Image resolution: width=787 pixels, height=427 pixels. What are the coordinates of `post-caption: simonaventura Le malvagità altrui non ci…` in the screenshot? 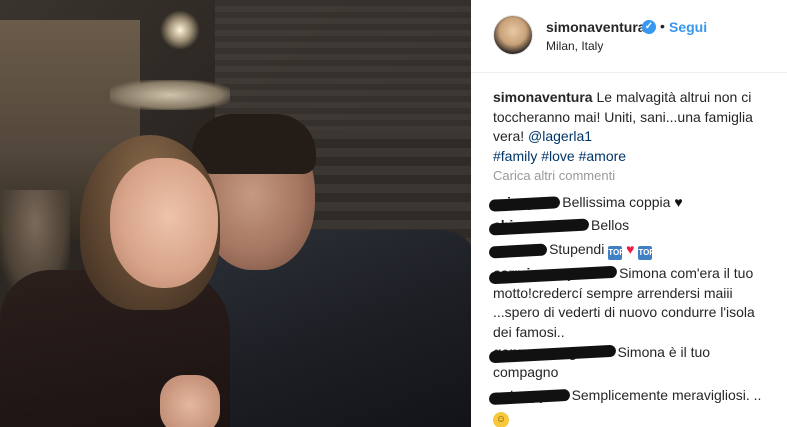 It's located at (634, 127).